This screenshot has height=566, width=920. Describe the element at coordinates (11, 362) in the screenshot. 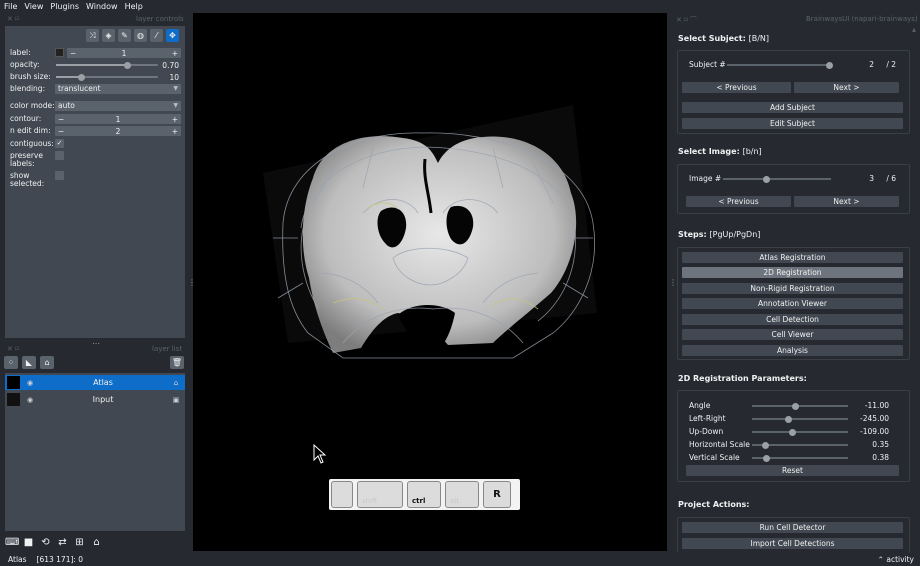

I see `new-points-layer-icon: ⁘` at that location.